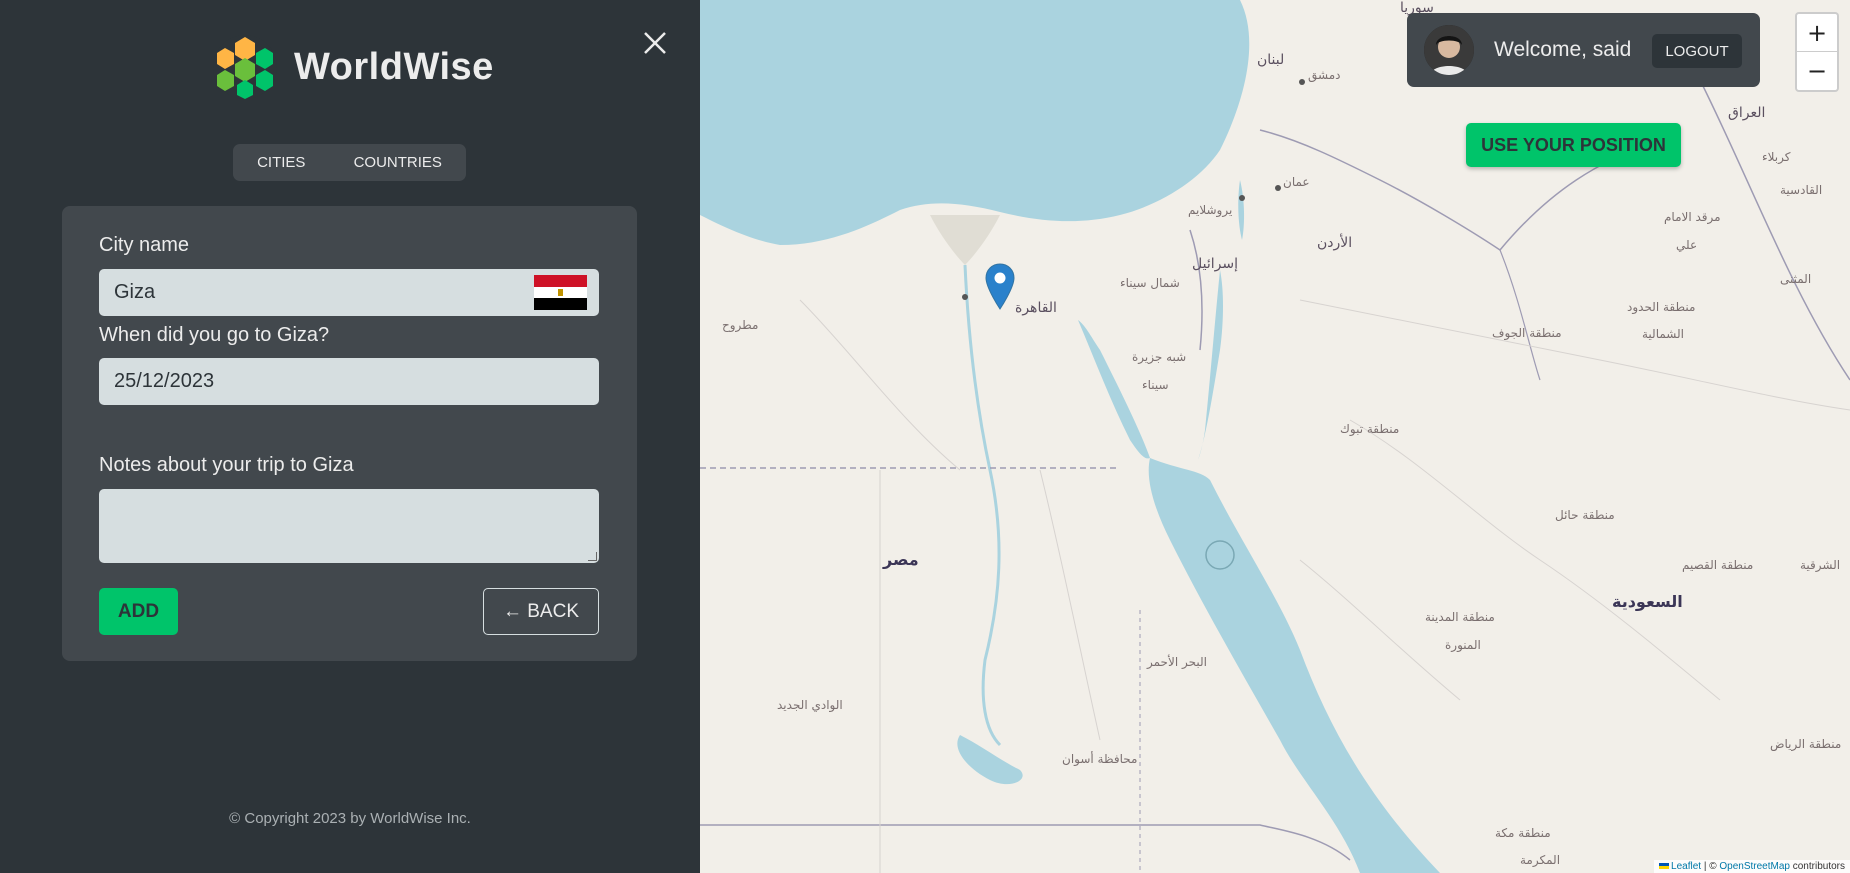 The height and width of the screenshot is (873, 1850). What do you see at coordinates (1801, 190) in the screenshot?
I see `map-label: القادسية` at bounding box center [1801, 190].